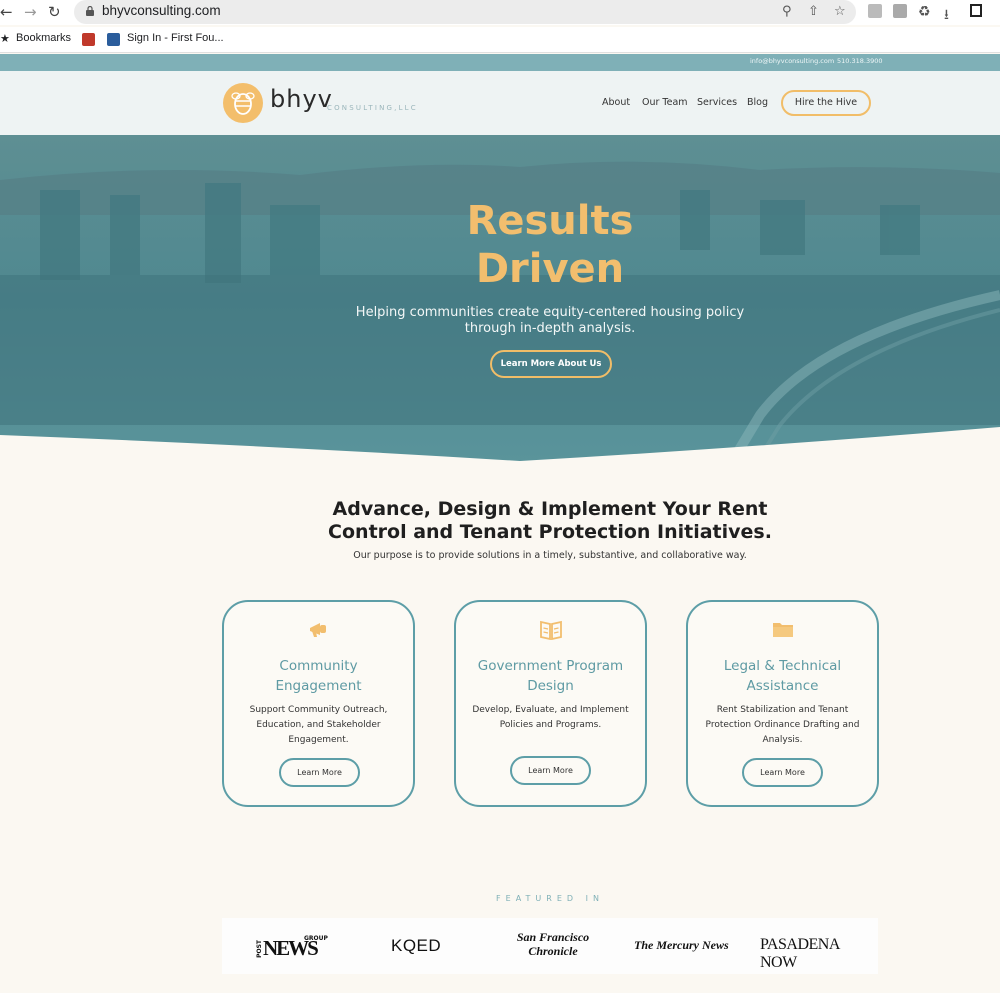 This screenshot has height=993, width=1000. I want to click on bee-icon, so click(243, 103).